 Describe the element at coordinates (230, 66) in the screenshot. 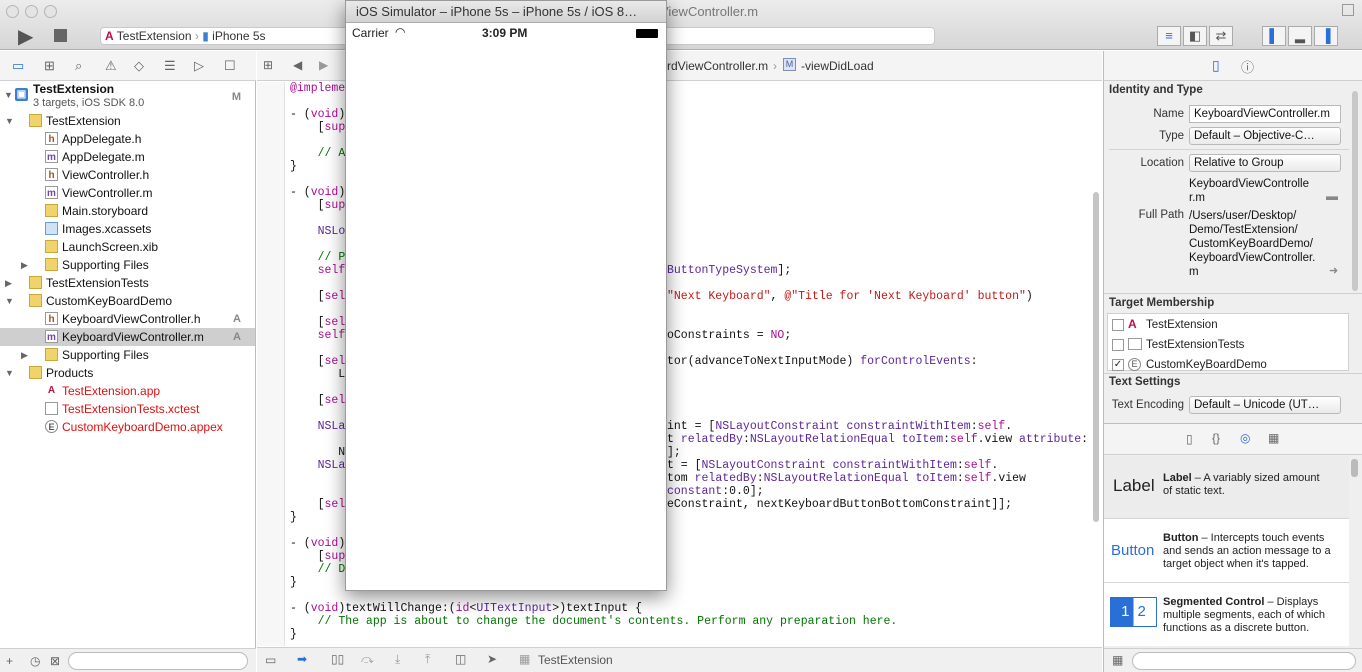

I see `report-icon: ☐` at that location.